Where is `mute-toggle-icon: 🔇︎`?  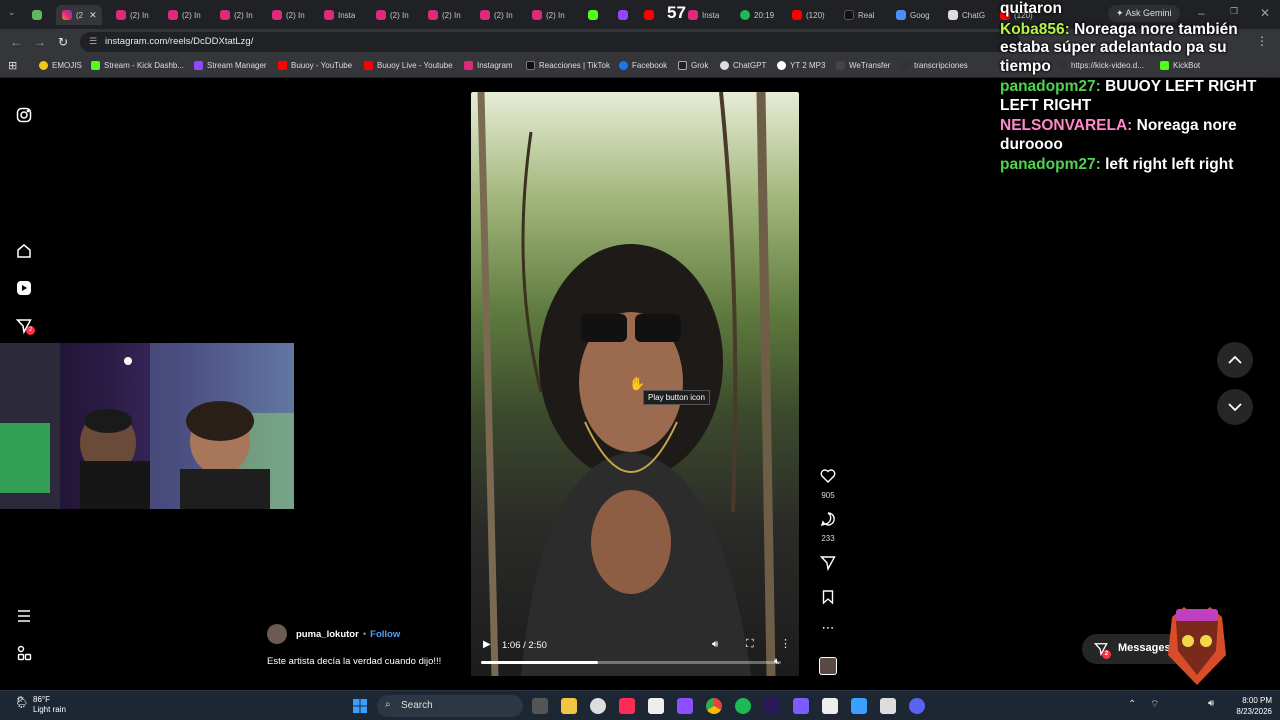 mute-toggle-icon: 🔇︎ is located at coordinates (777, 661).